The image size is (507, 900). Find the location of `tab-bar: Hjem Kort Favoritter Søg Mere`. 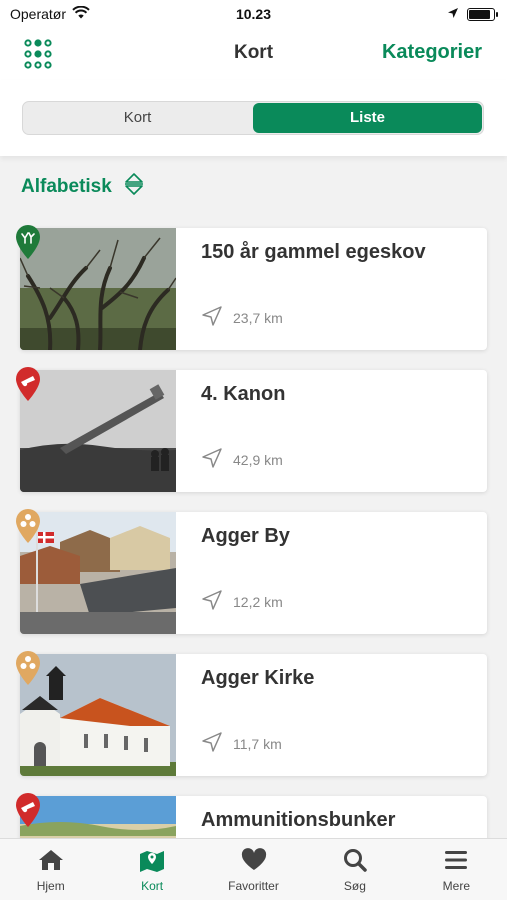

tab-bar: Hjem Kort Favoritter Søg Mere is located at coordinates (253, 869).